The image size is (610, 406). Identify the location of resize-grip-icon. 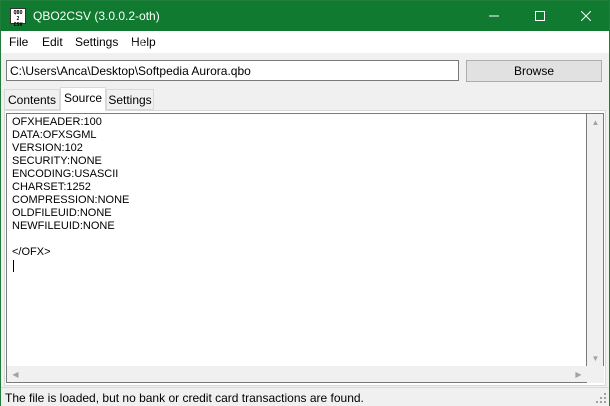
(601, 398).